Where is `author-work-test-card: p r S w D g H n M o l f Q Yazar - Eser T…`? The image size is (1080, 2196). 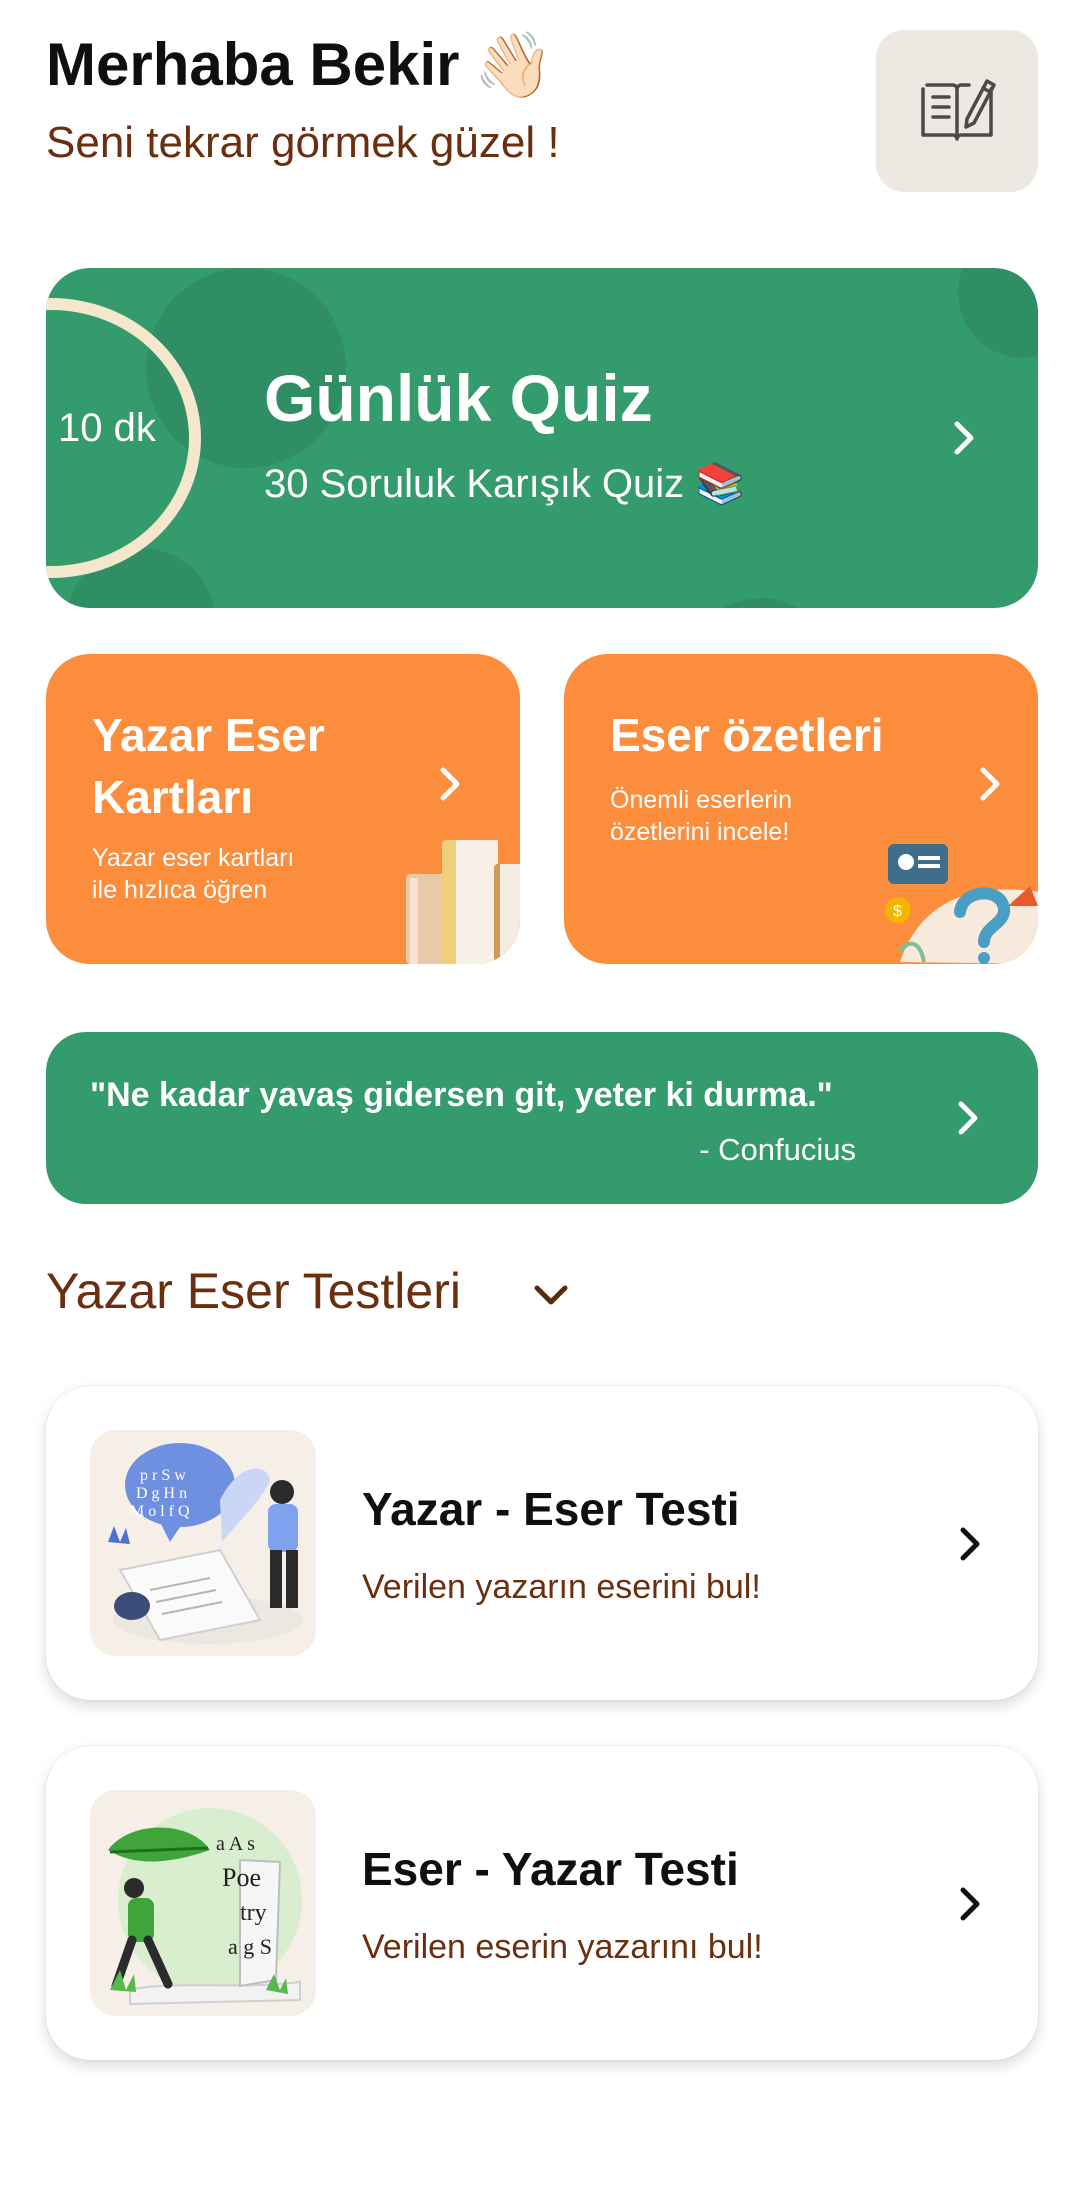 author-work-test-card: p r S w D g H n M o l f Q Yazar - Eser T… is located at coordinates (542, 1543).